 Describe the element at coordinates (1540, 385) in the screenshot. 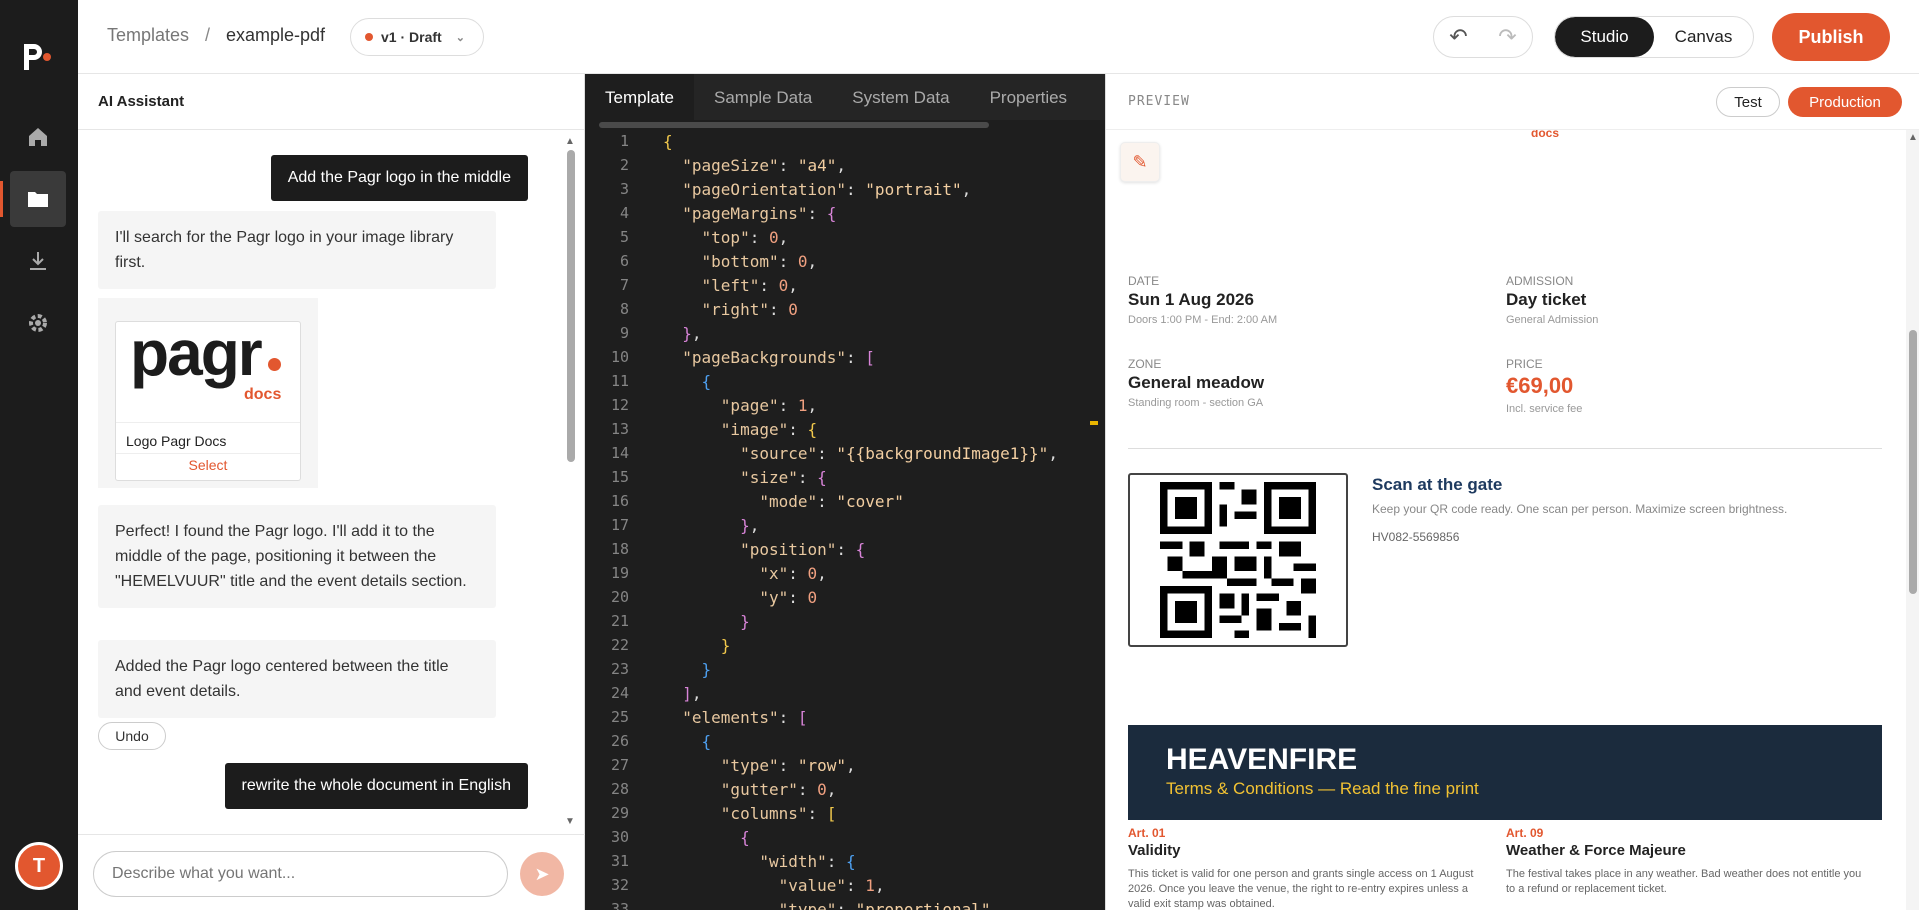

I see `price-value: €69,00` at that location.